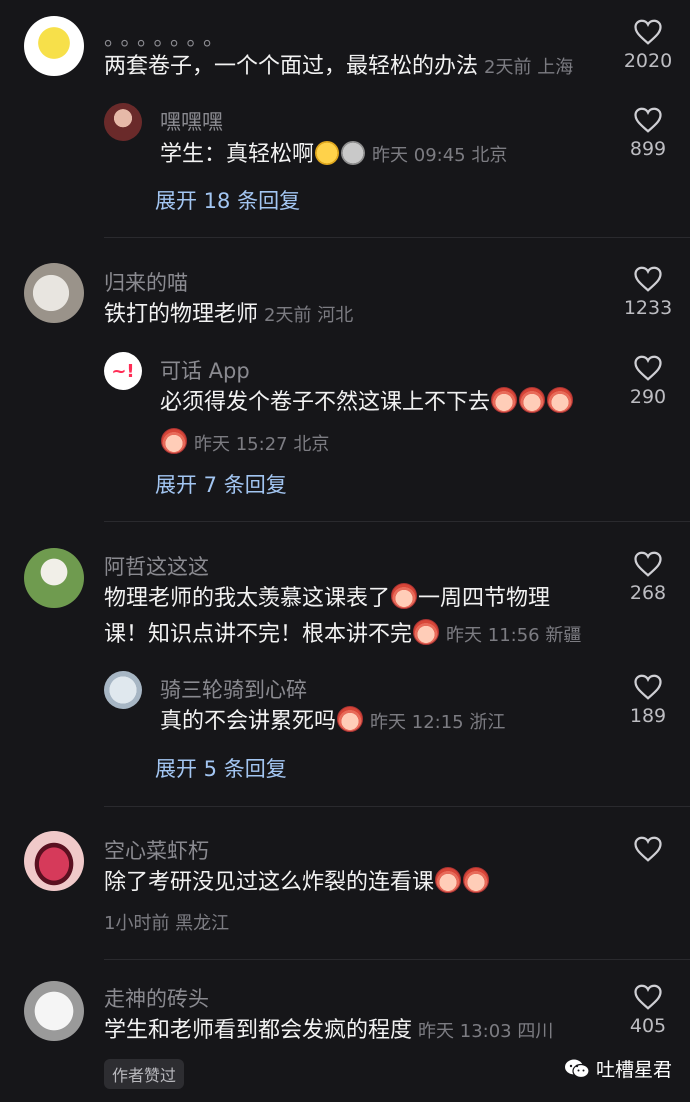 The image size is (690, 1102). I want to click on like-button: 899, so click(648, 133).